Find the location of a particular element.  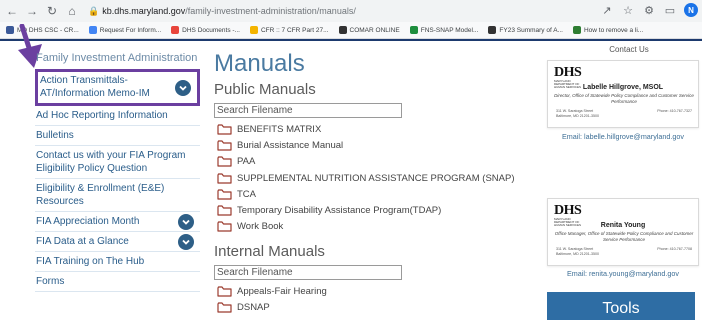

folder-item: BENEFITS MATRIX is located at coordinates (375, 129).